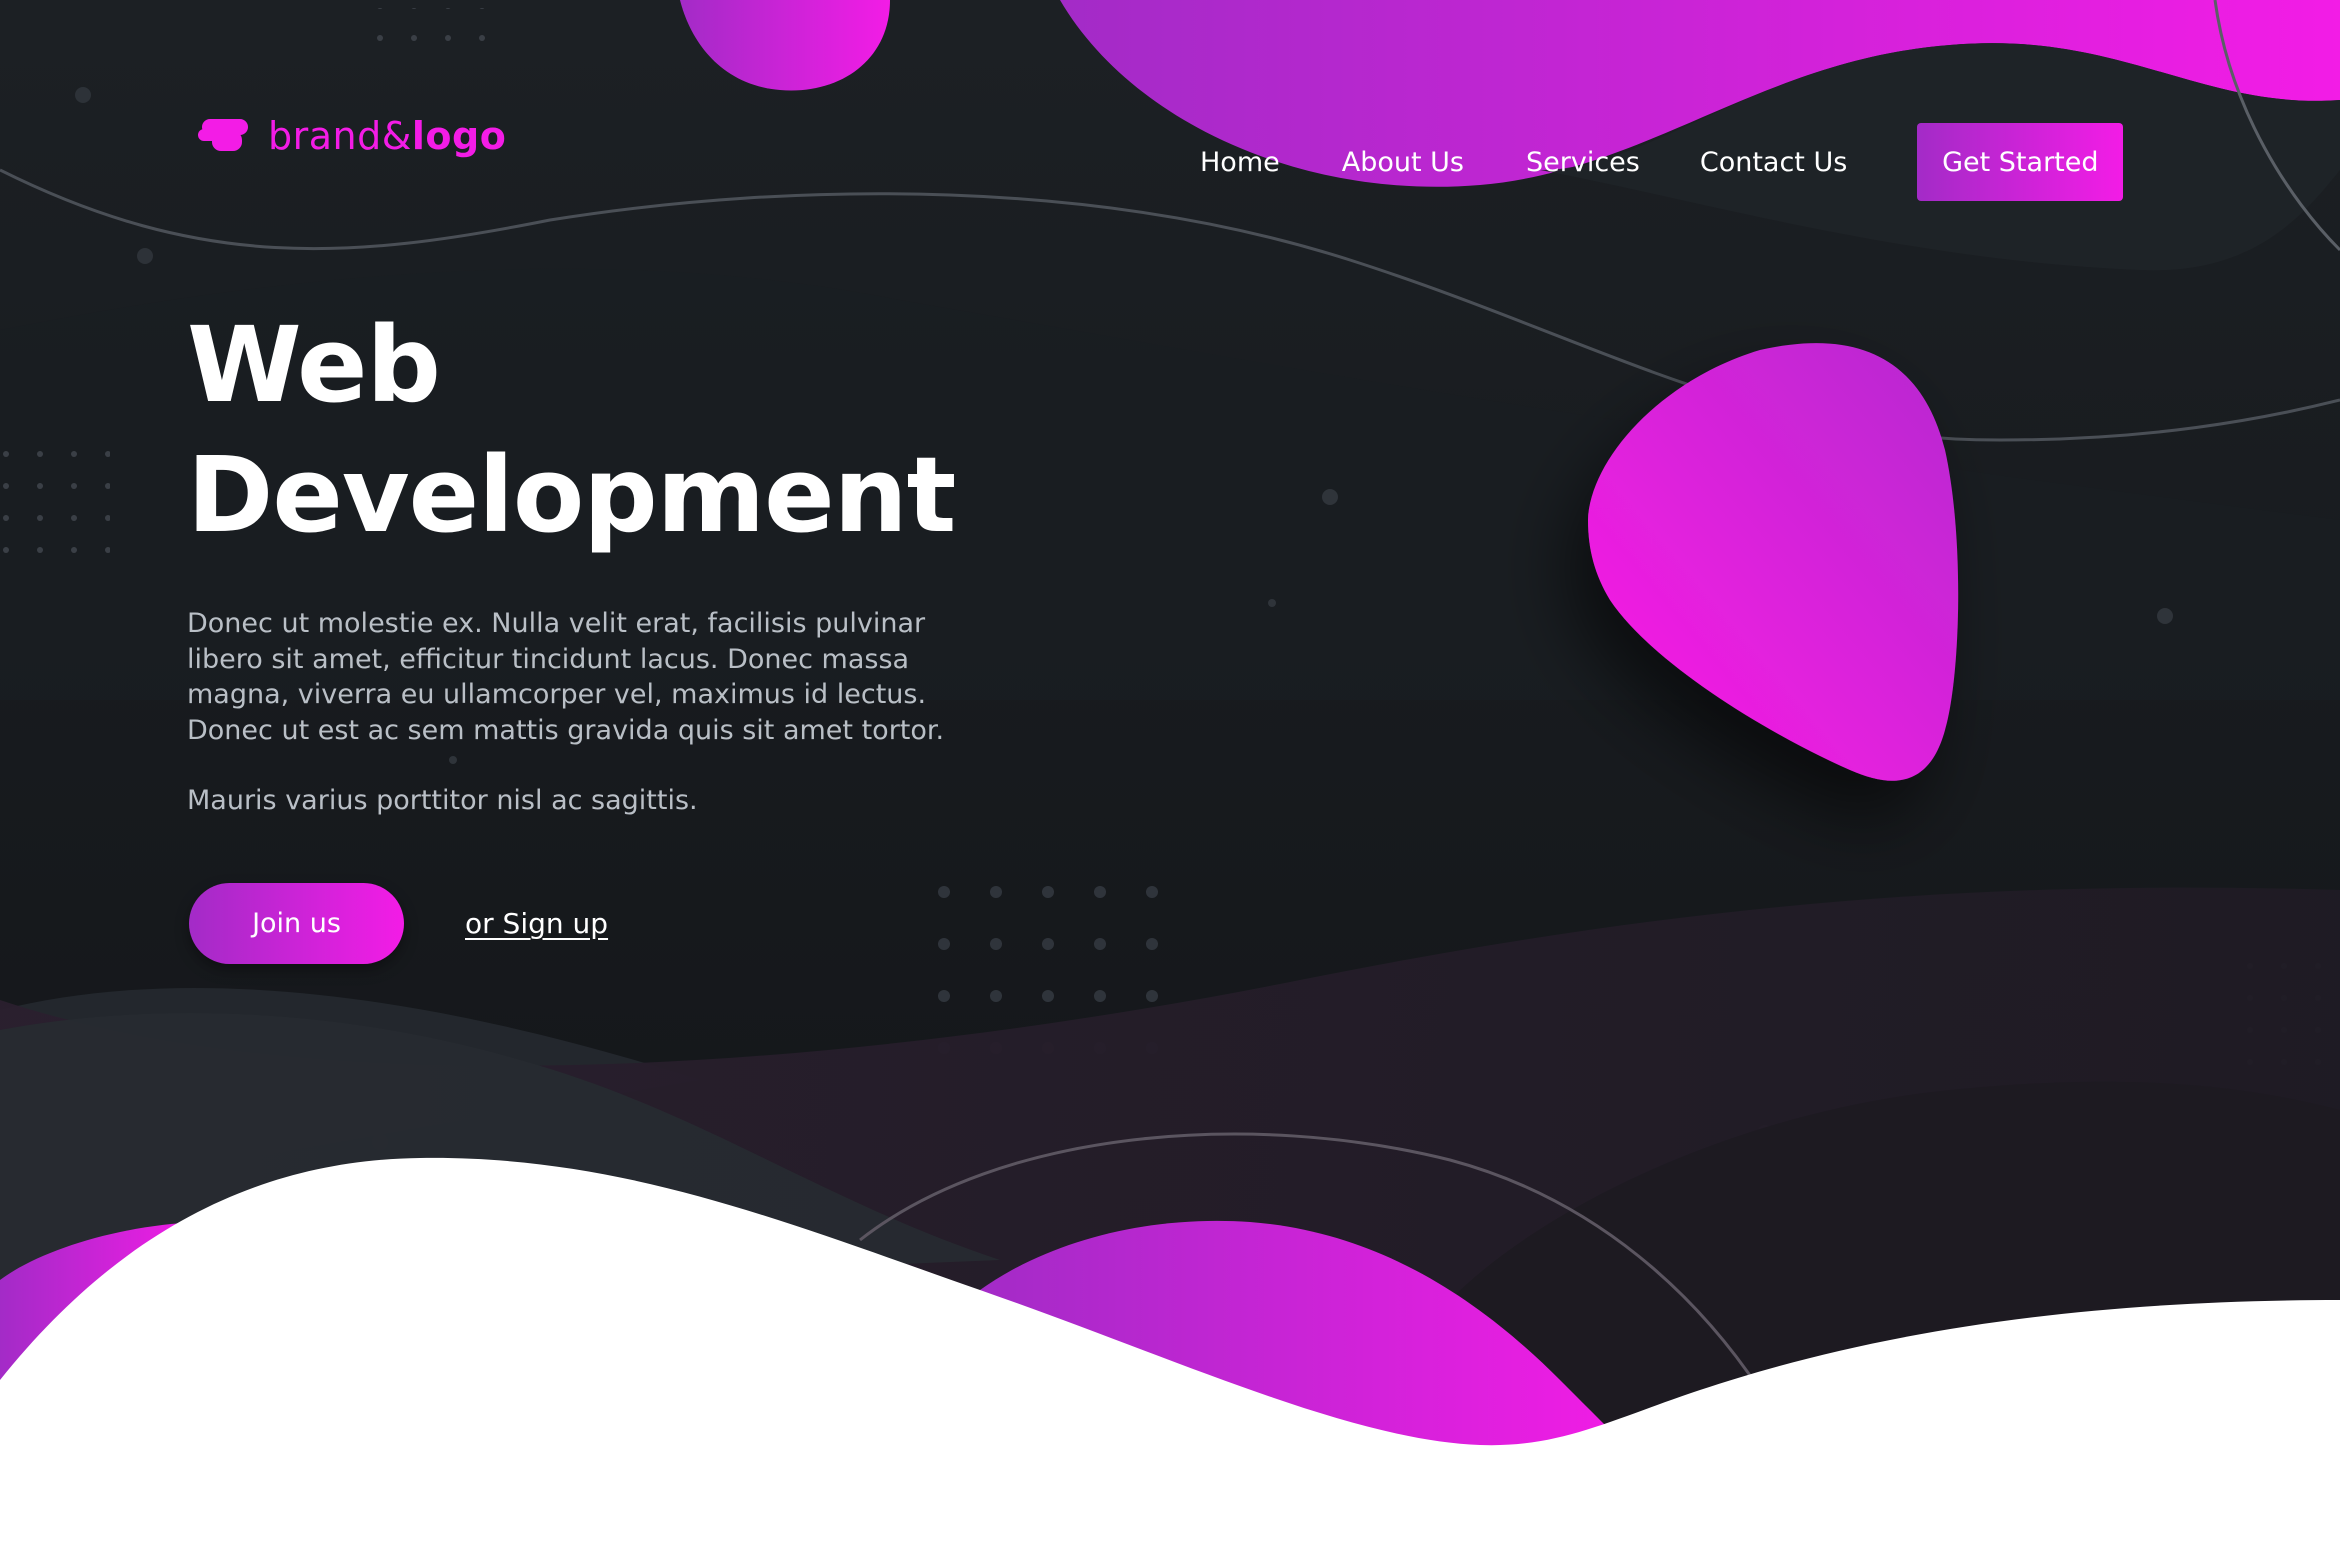  Describe the element at coordinates (536, 923) in the screenshot. I see `sign-up-link: or Sign up` at that location.